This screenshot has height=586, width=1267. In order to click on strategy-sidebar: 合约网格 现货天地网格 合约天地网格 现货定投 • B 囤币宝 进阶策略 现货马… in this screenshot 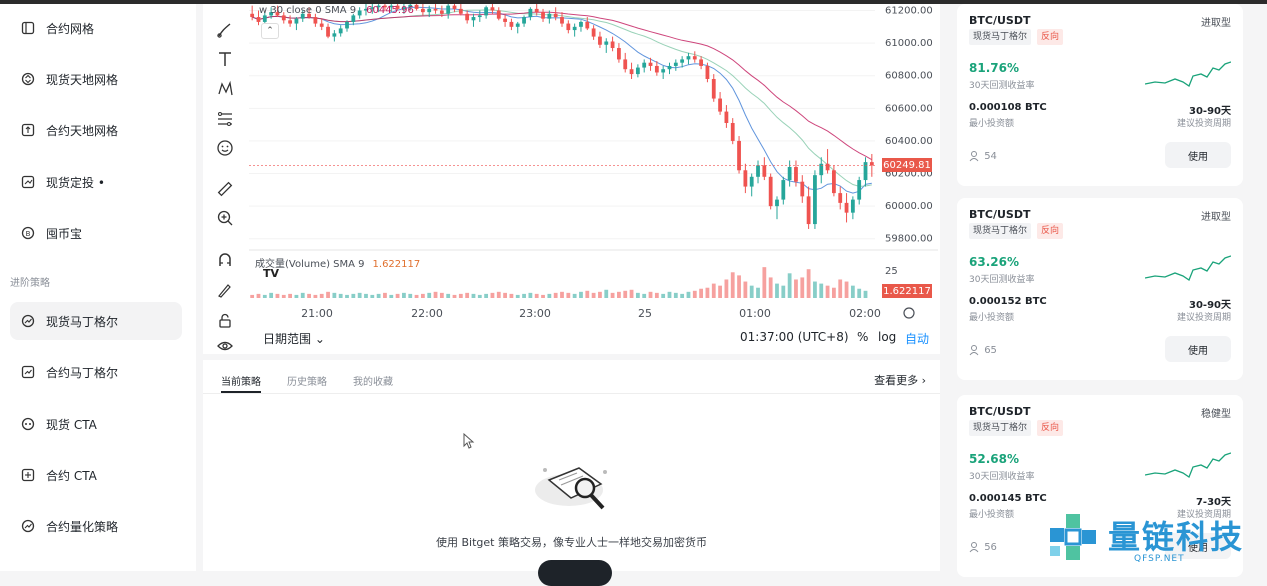, I will do `click(98, 287)`.